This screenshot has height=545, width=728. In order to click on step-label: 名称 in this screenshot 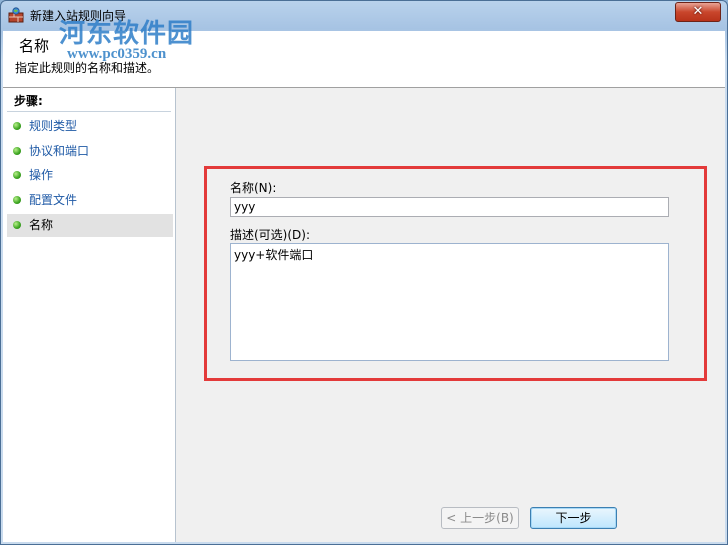, I will do `click(41, 225)`.